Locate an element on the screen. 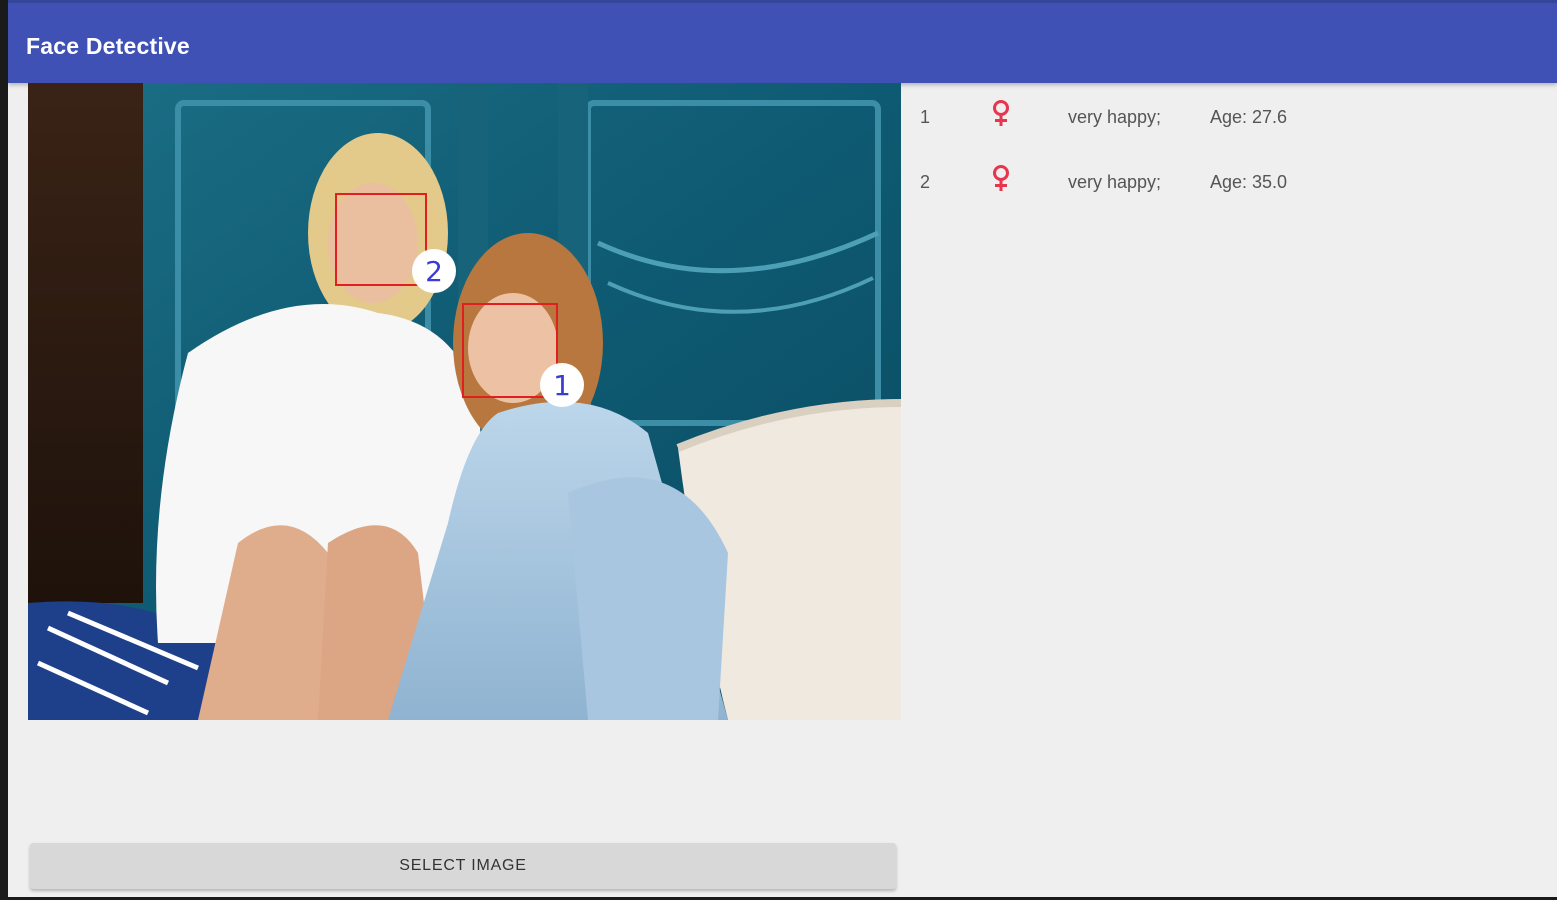 The width and height of the screenshot is (1557, 900). select-image-button: SELECT IMAGE is located at coordinates (463, 866).